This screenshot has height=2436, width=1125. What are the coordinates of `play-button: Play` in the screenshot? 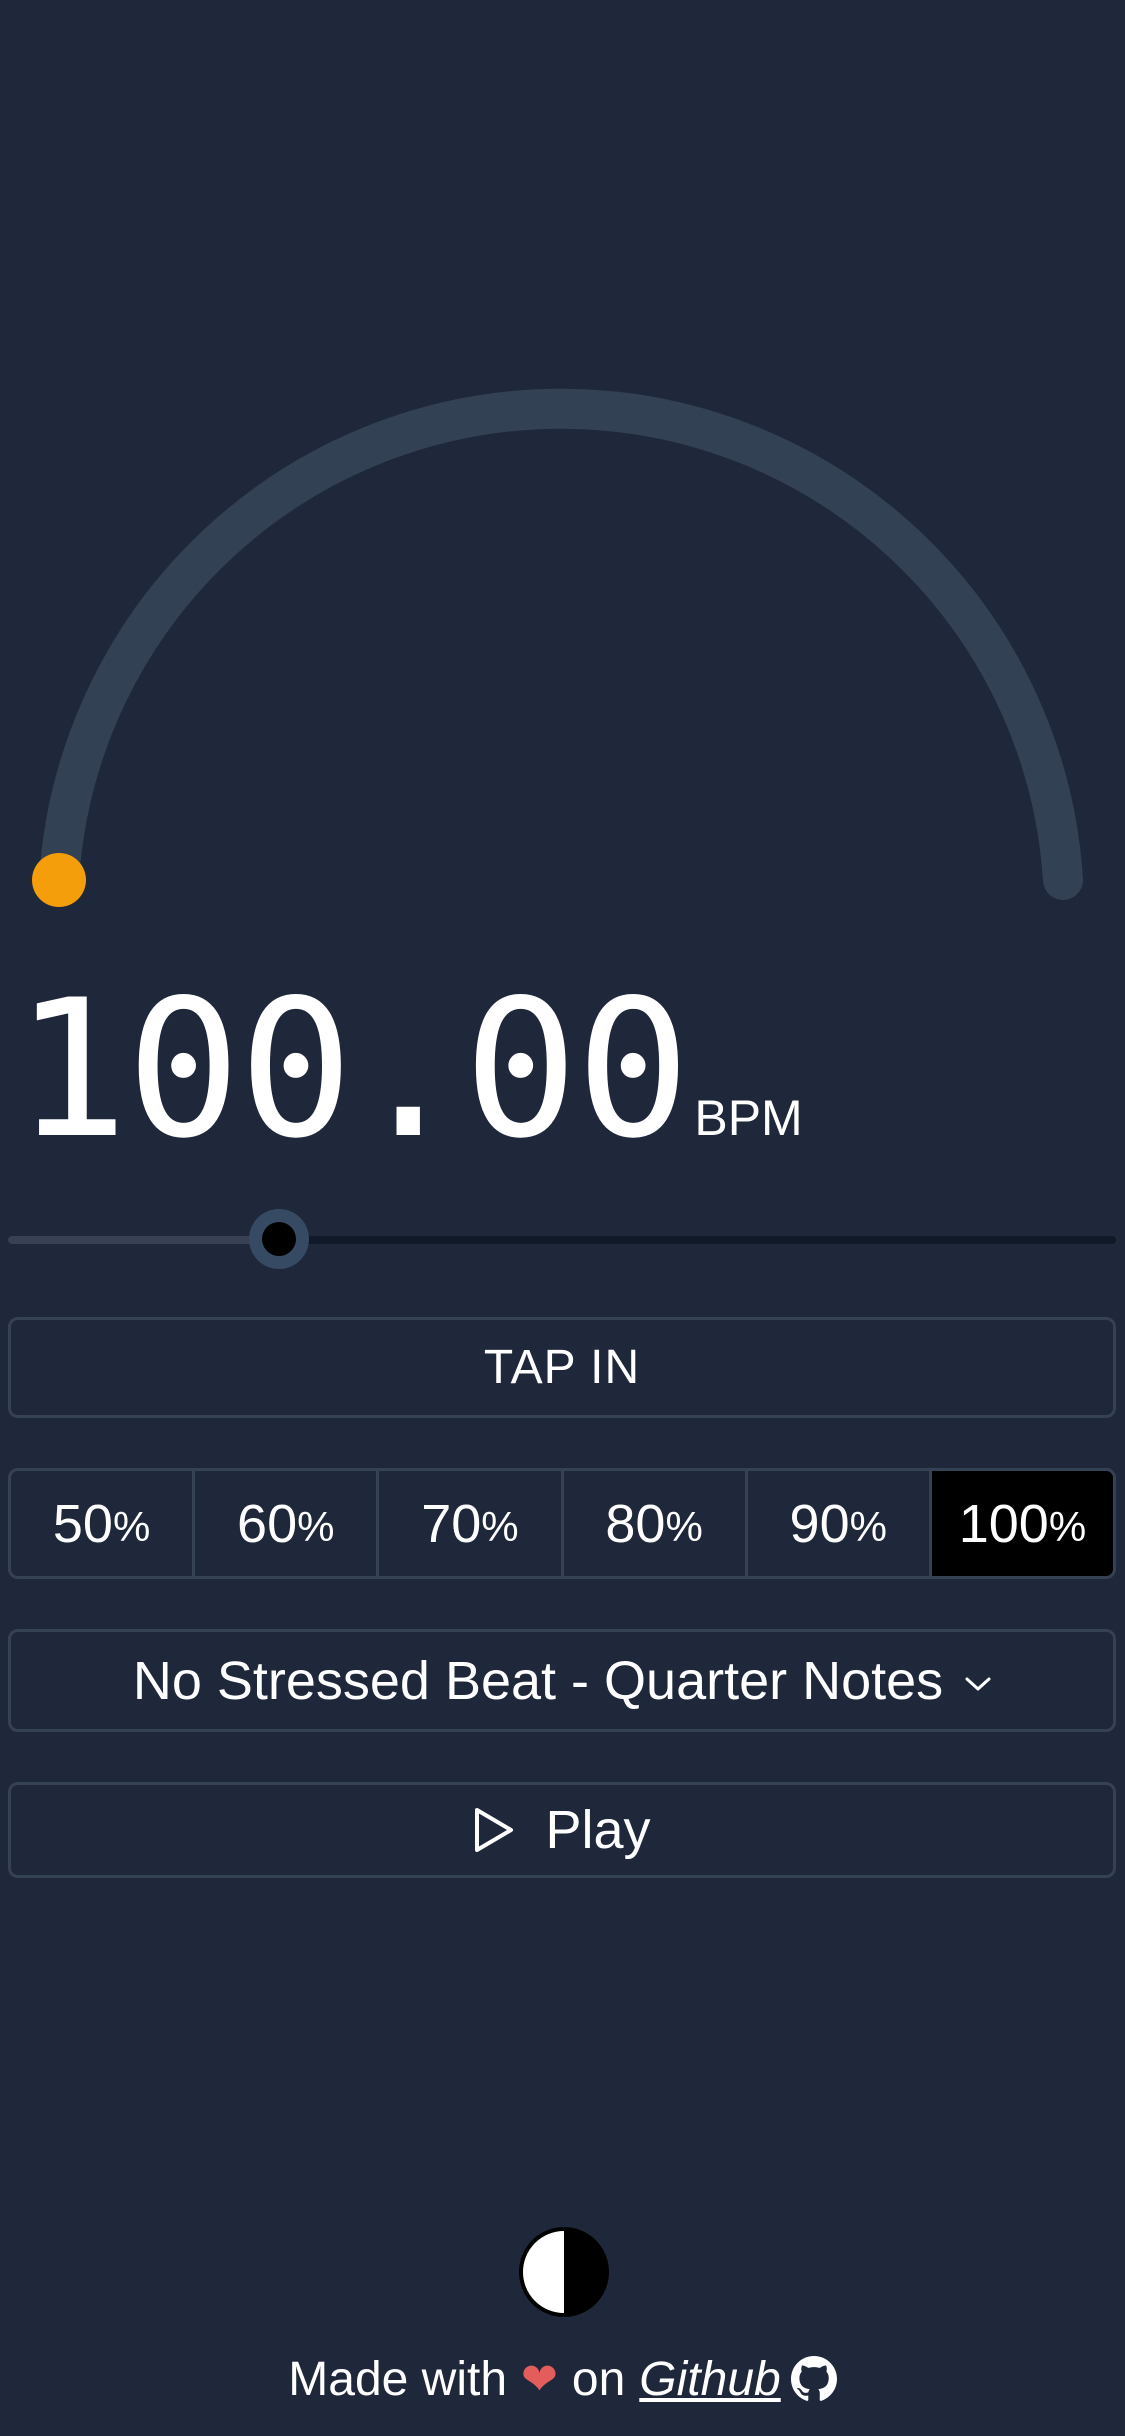 It's located at (562, 1830).